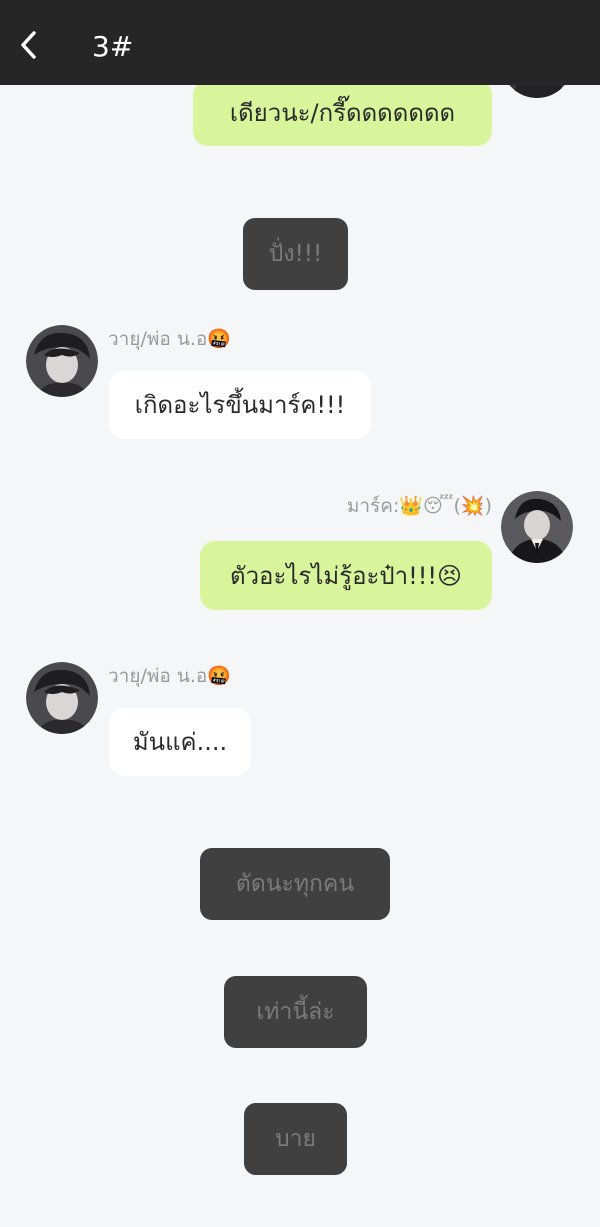 This screenshot has height=1227, width=600. Describe the element at coordinates (295, 254) in the screenshot. I see `system-message: ปั่ง!!!` at that location.